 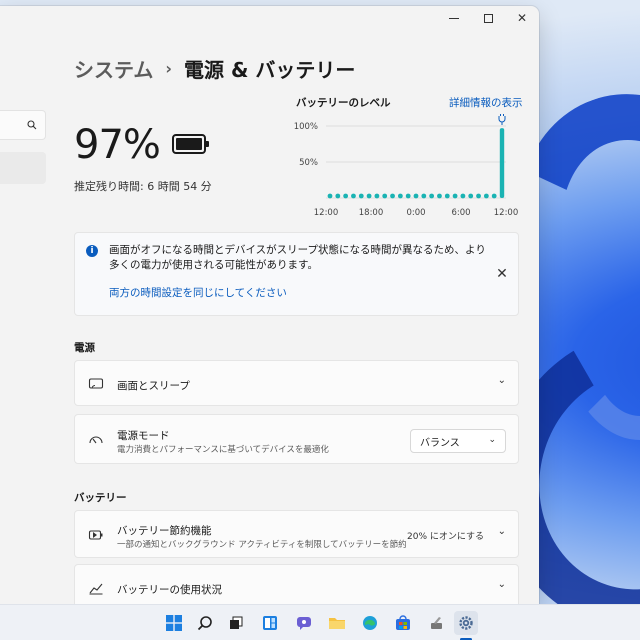 I want to click on battery-usage-label: バッテリーの使用状況, so click(x=169, y=590).